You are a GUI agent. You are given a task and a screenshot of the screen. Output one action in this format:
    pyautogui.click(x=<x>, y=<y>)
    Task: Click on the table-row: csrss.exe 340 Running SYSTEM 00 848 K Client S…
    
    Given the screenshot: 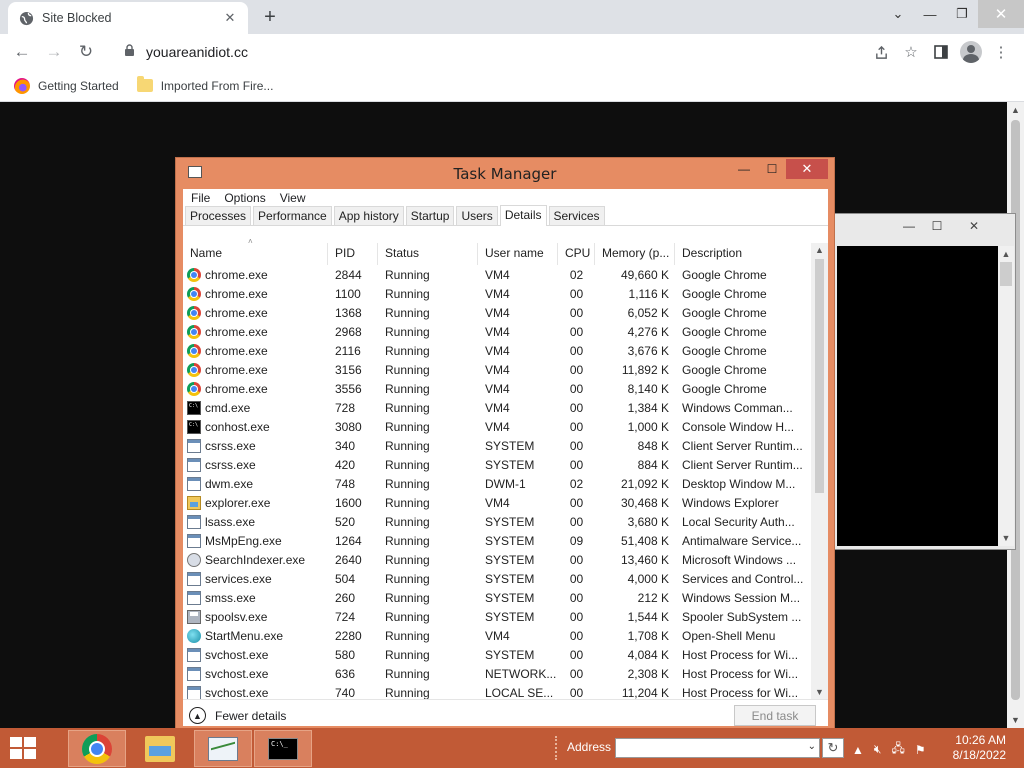 What is the action you would take?
    pyautogui.click(x=497, y=445)
    